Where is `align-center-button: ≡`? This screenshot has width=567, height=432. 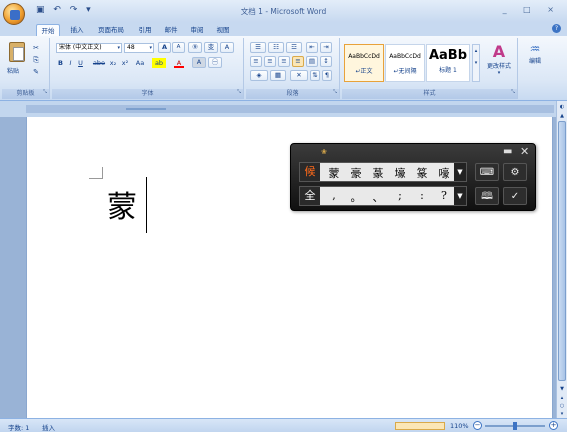
align-center-button: ≡ is located at coordinates (270, 61).